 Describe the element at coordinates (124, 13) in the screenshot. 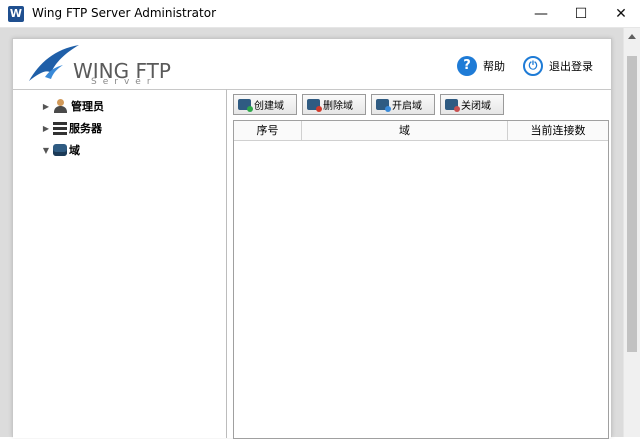

I see `window-title: Wing FTP Server Administrator` at that location.